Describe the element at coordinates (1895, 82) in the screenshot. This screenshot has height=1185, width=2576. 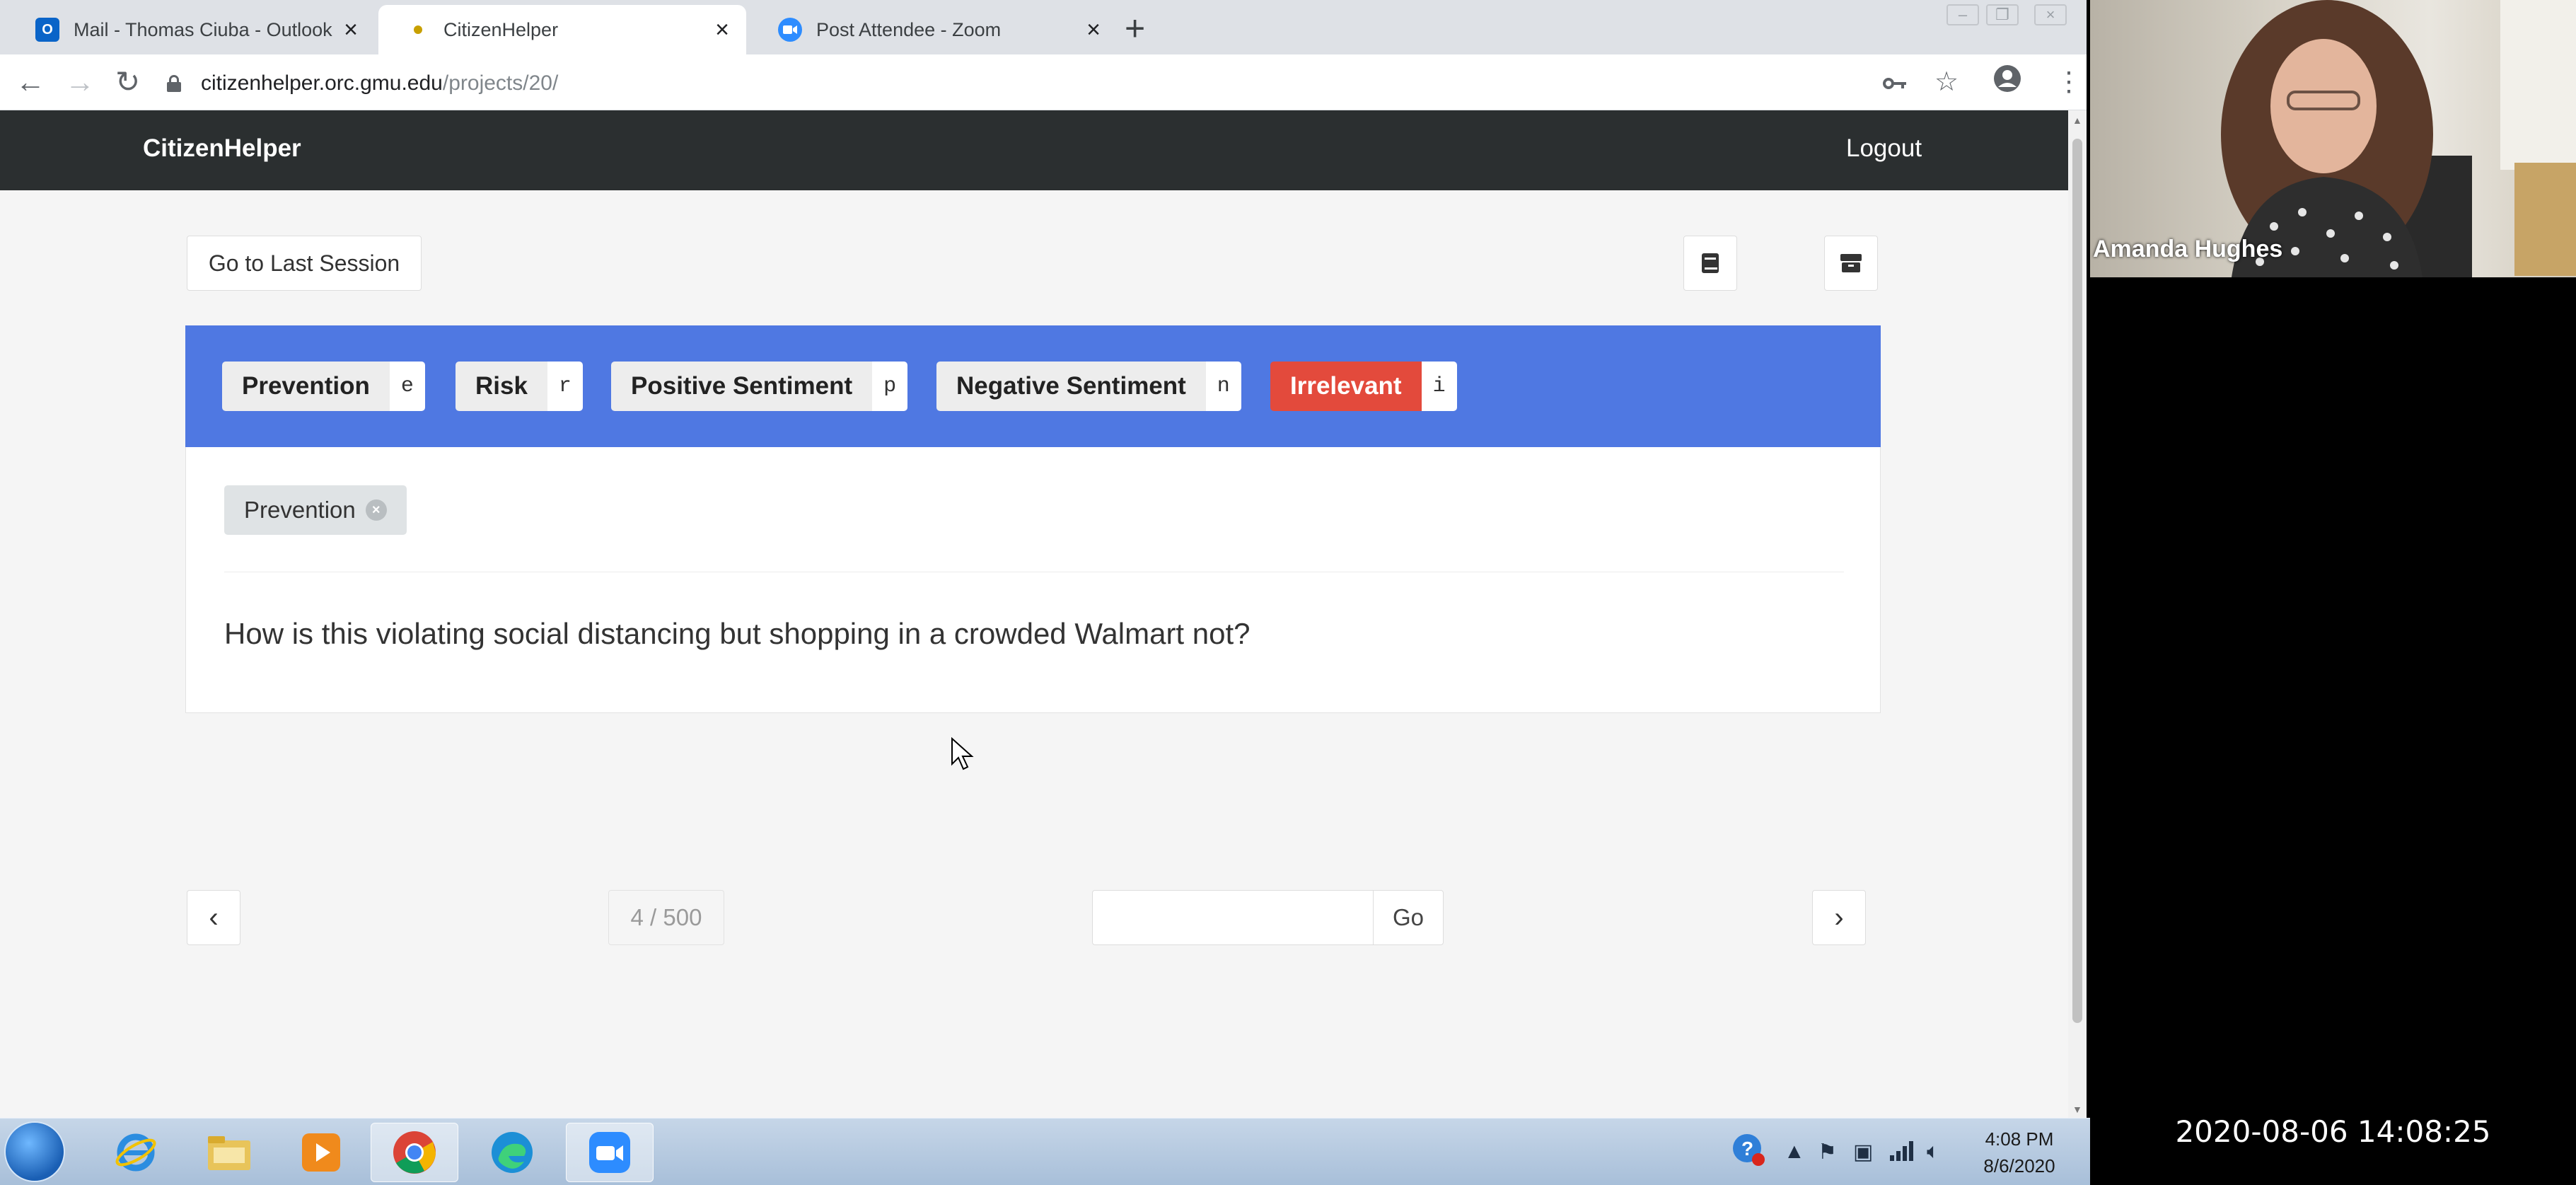
I see `key-icon` at that location.